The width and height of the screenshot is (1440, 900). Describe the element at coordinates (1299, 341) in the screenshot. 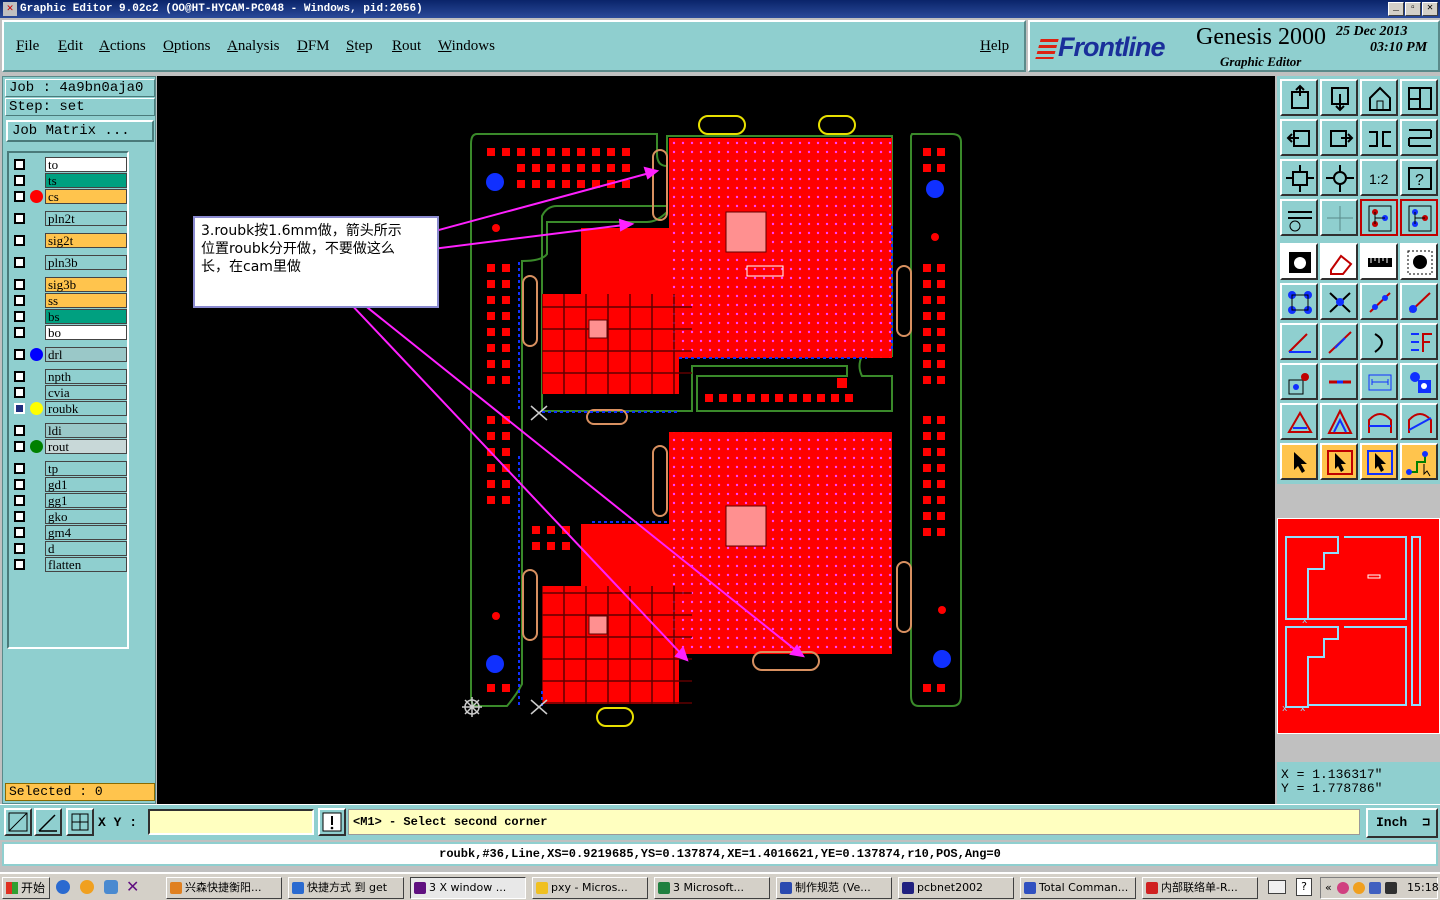

I see `angle-icon` at that location.